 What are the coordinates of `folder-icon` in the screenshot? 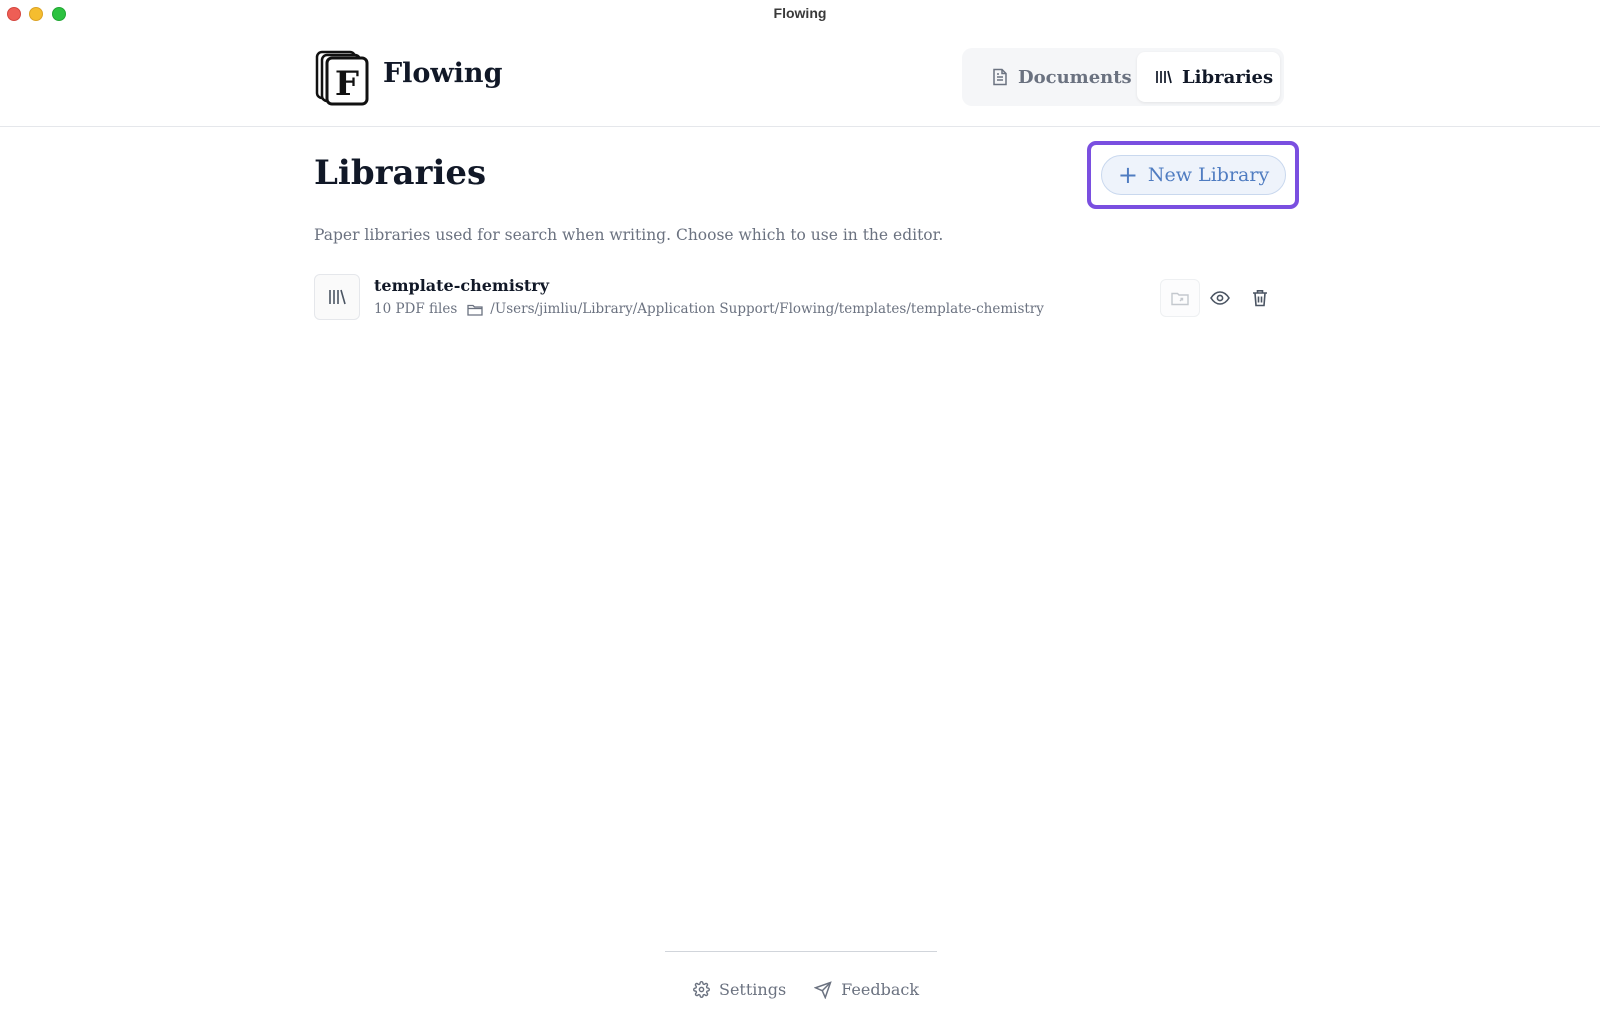 It's located at (475, 309).